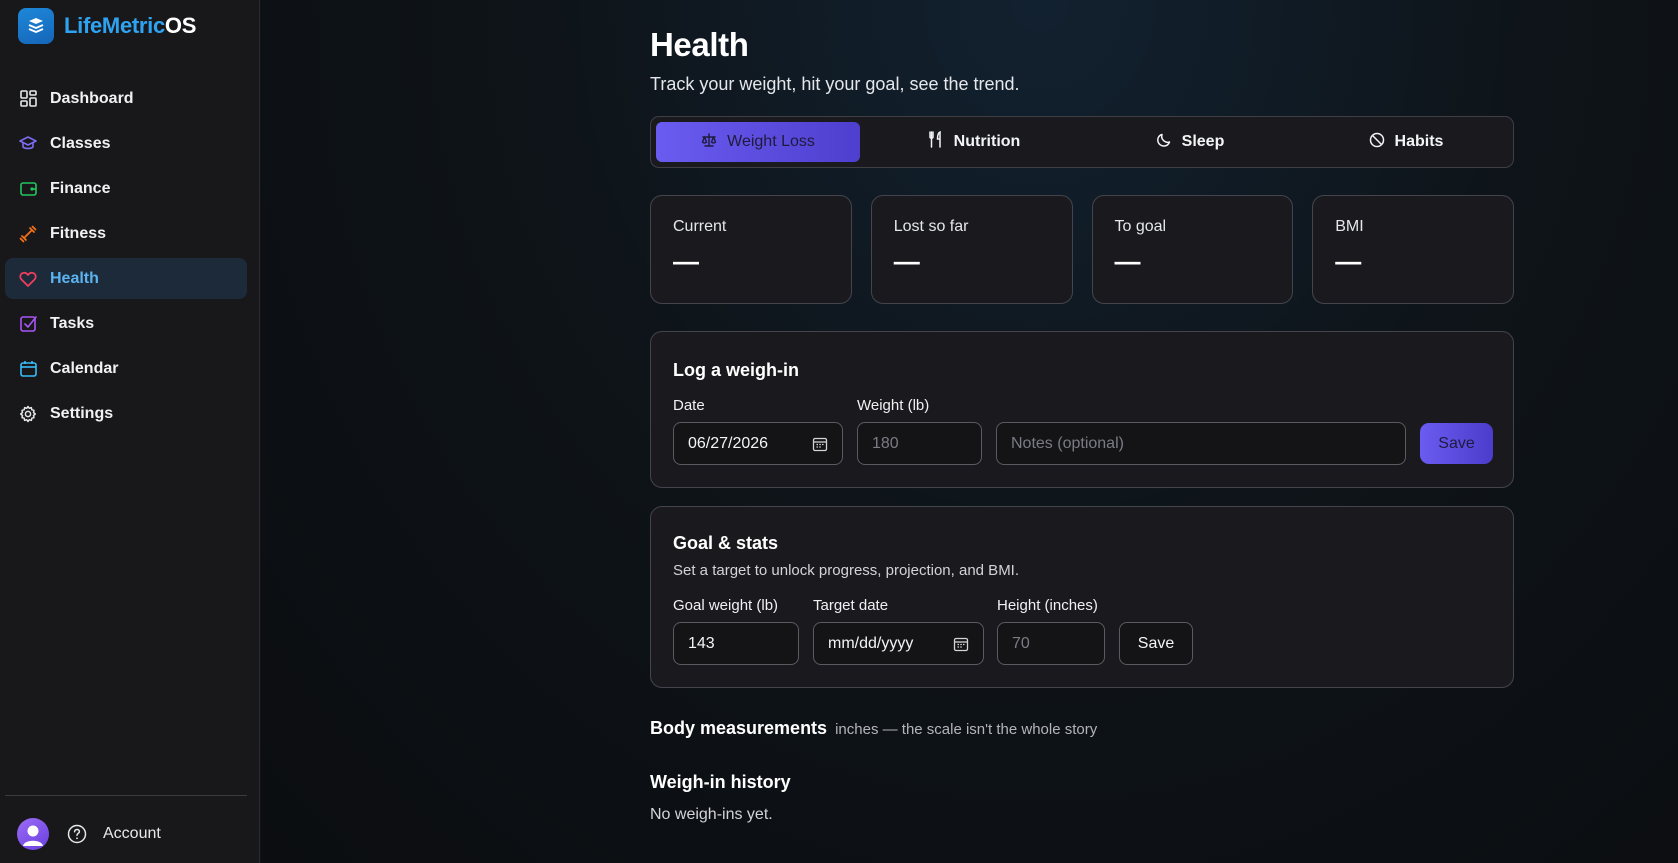  Describe the element at coordinates (80, 143) in the screenshot. I see `sidebar-item-label: Classes` at that location.